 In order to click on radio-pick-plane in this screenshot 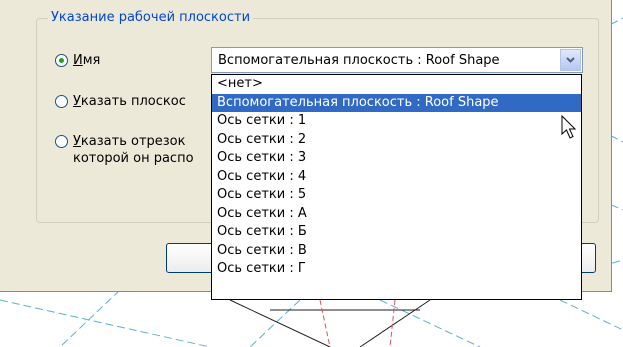, I will do `click(61, 101)`.